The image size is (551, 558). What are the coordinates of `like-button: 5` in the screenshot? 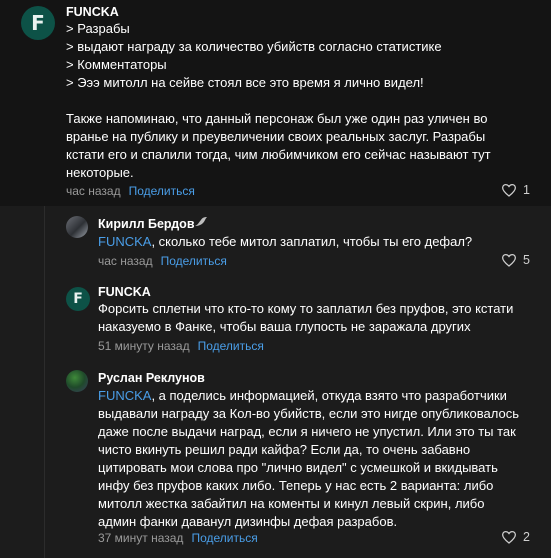 It's located at (515, 260).